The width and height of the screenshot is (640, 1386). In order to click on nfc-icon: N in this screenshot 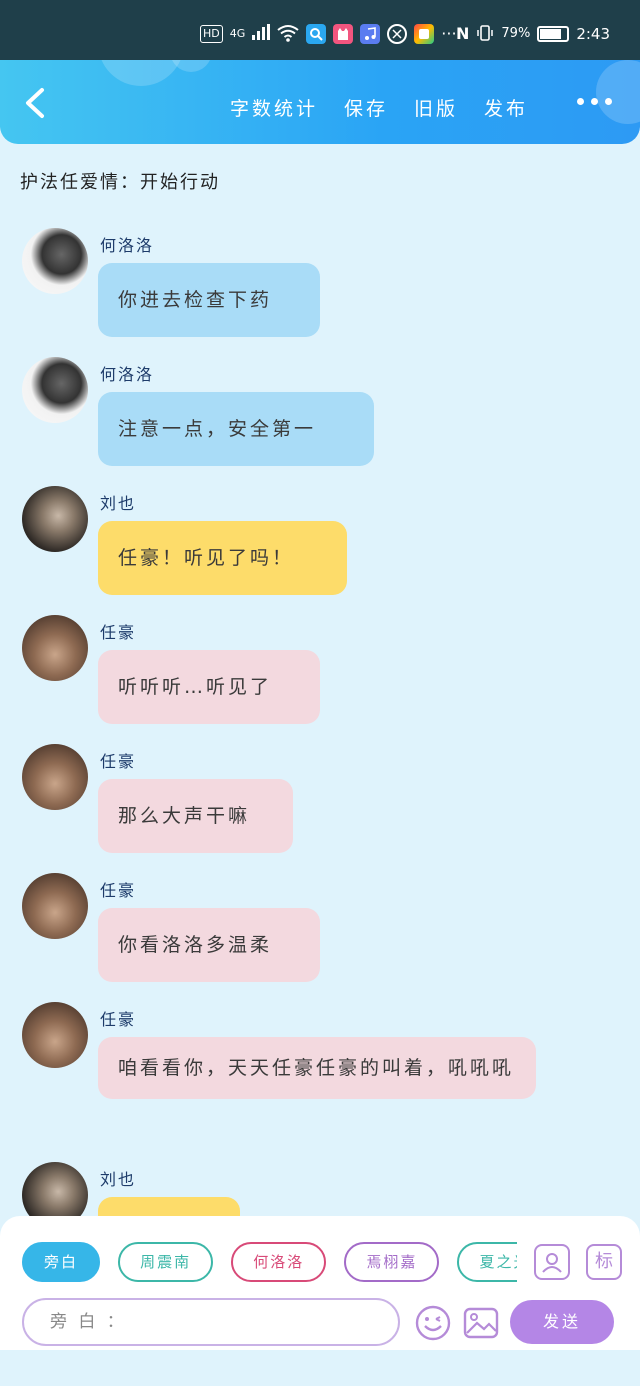, I will do `click(463, 33)`.